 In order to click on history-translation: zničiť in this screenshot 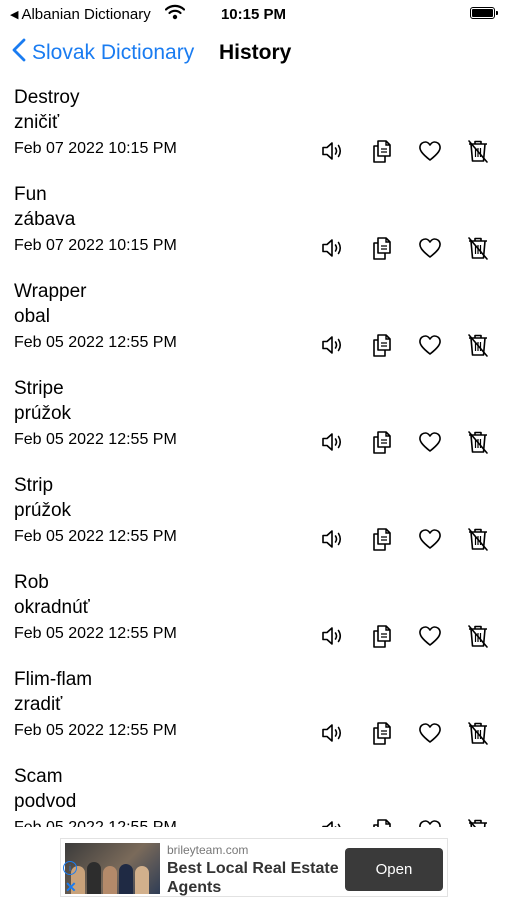, I will do `click(37, 122)`.